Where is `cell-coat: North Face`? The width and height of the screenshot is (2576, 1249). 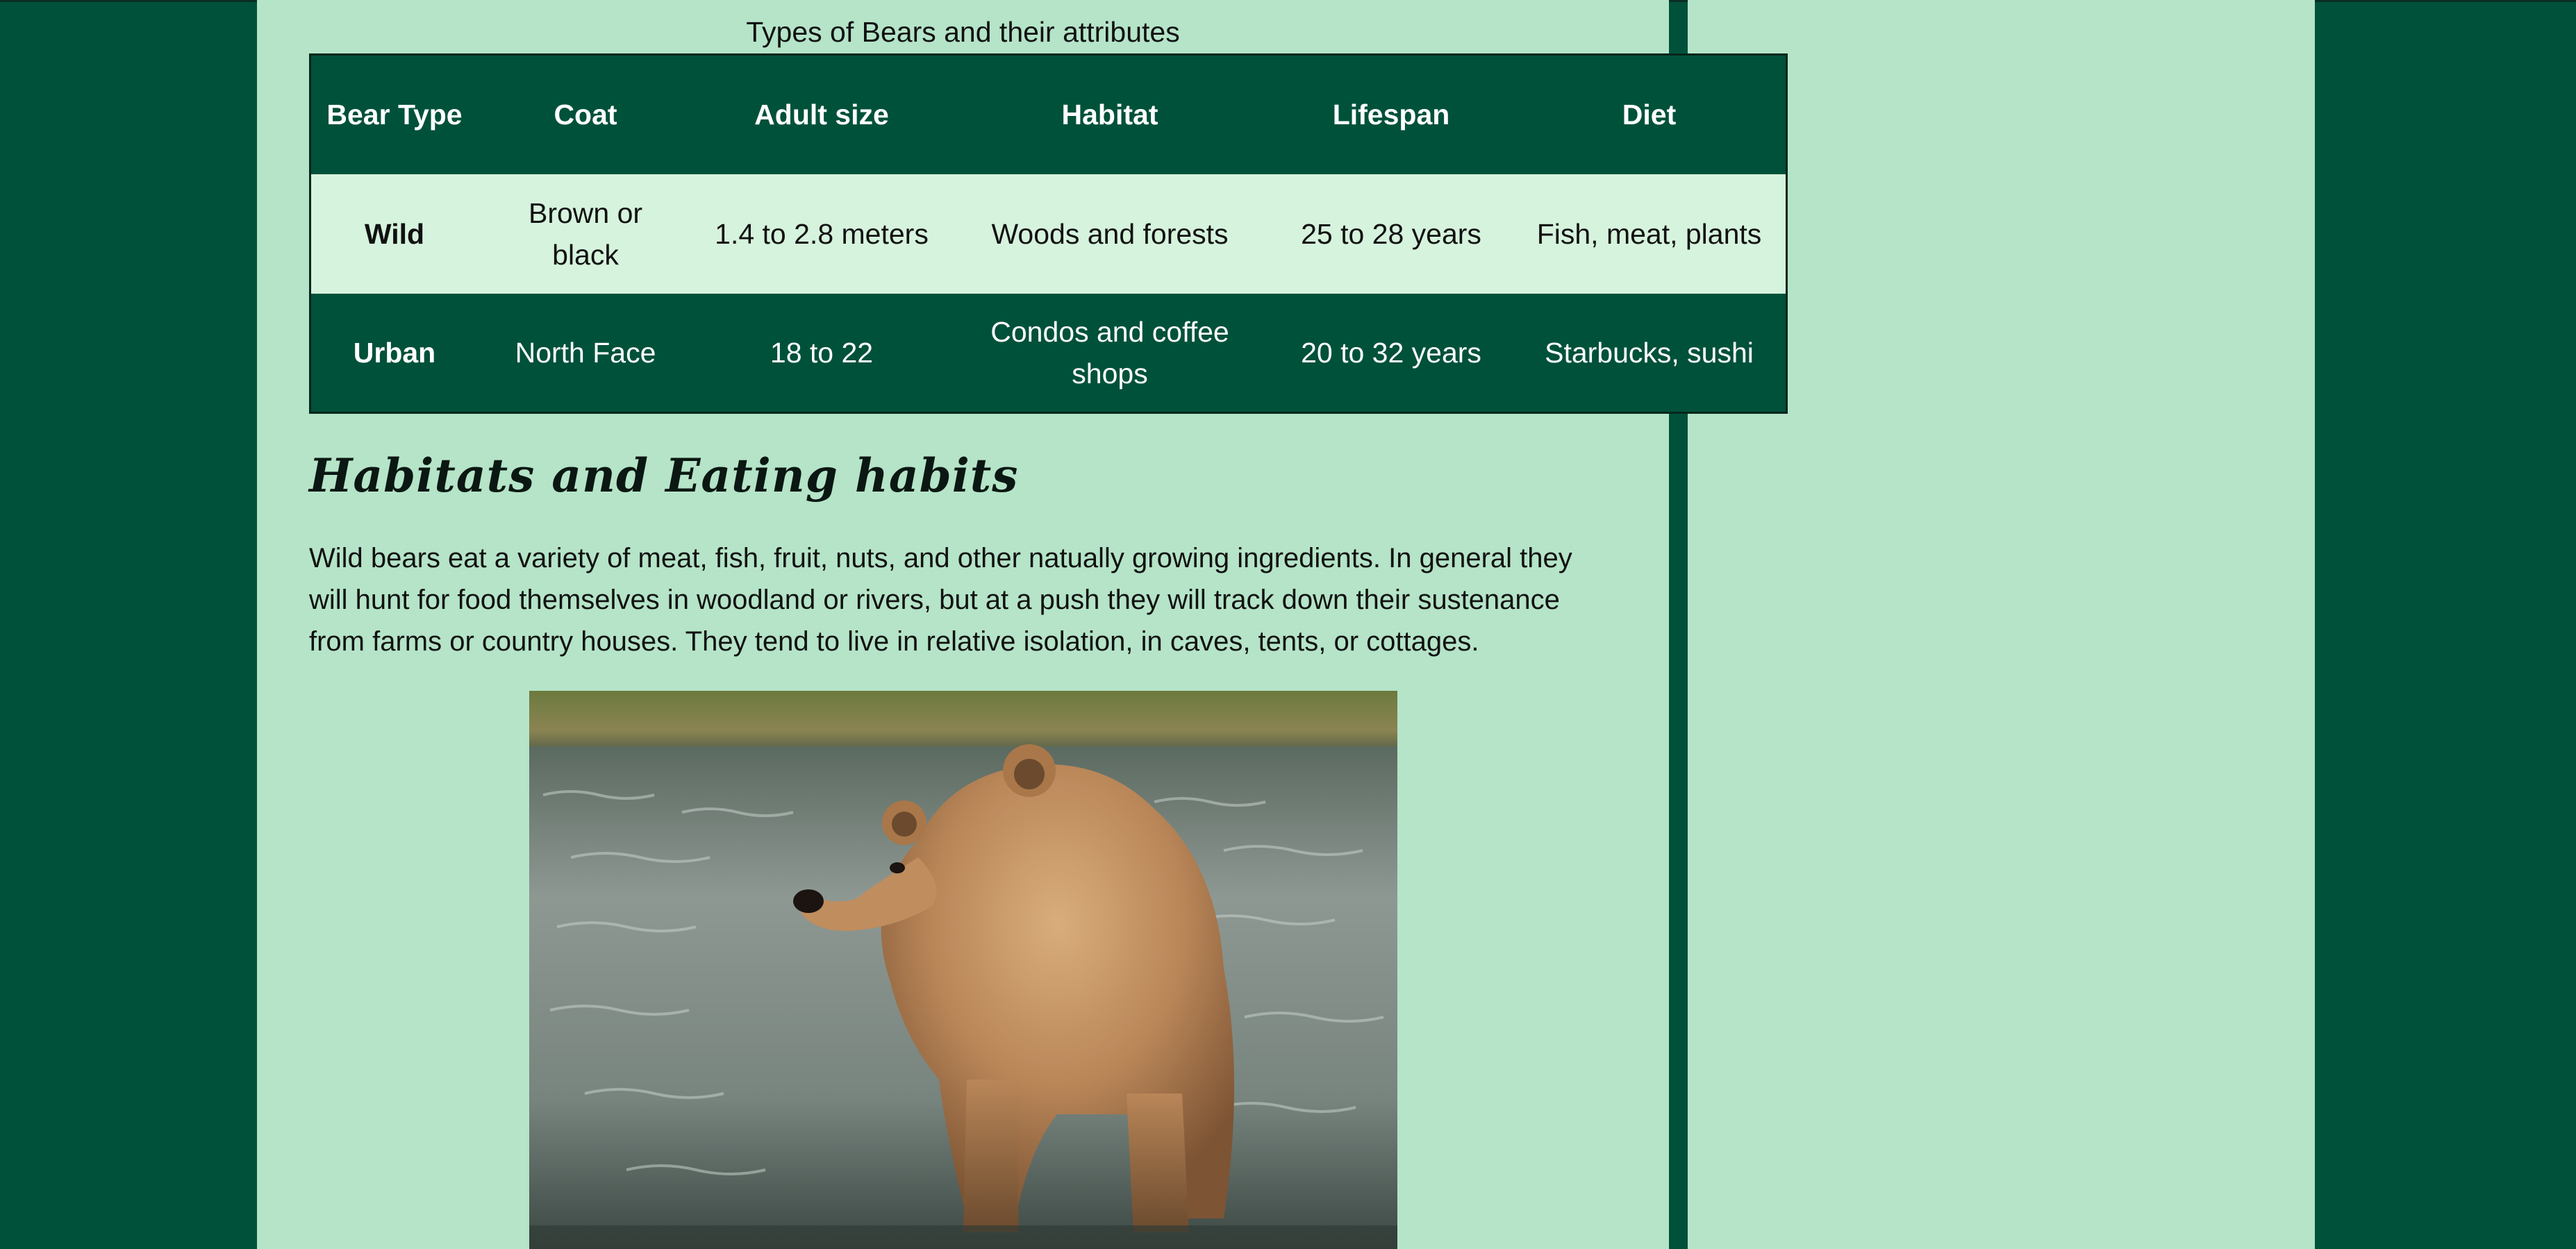 cell-coat: North Face is located at coordinates (585, 352).